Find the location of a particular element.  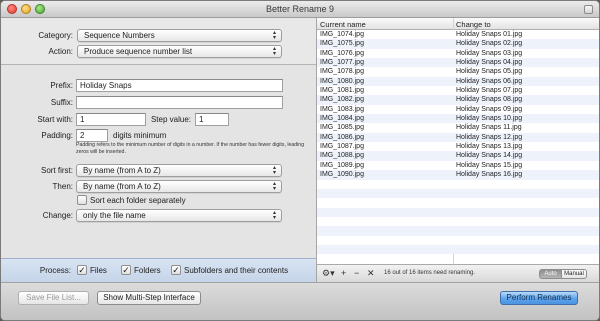

fullscreen-icon is located at coordinates (588, 9).